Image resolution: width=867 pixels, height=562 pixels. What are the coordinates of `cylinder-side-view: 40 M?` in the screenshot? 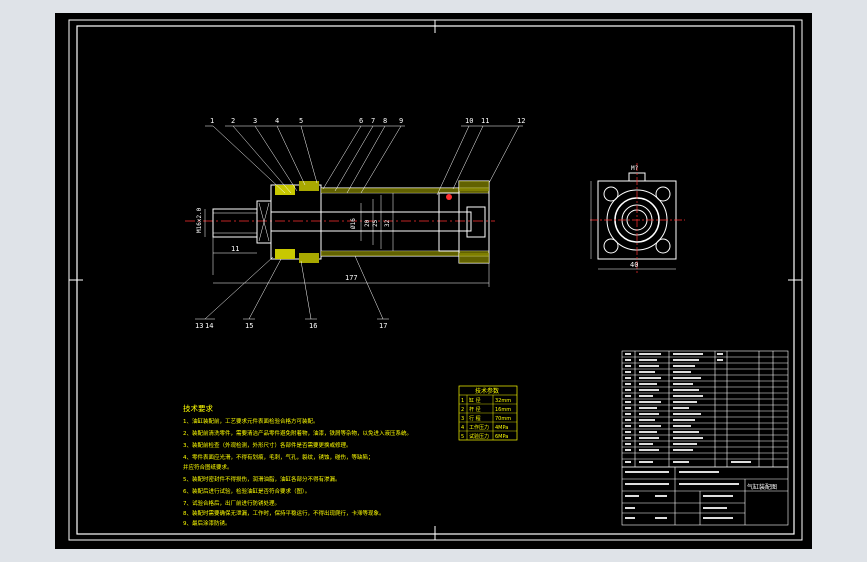 It's located at (637, 219).